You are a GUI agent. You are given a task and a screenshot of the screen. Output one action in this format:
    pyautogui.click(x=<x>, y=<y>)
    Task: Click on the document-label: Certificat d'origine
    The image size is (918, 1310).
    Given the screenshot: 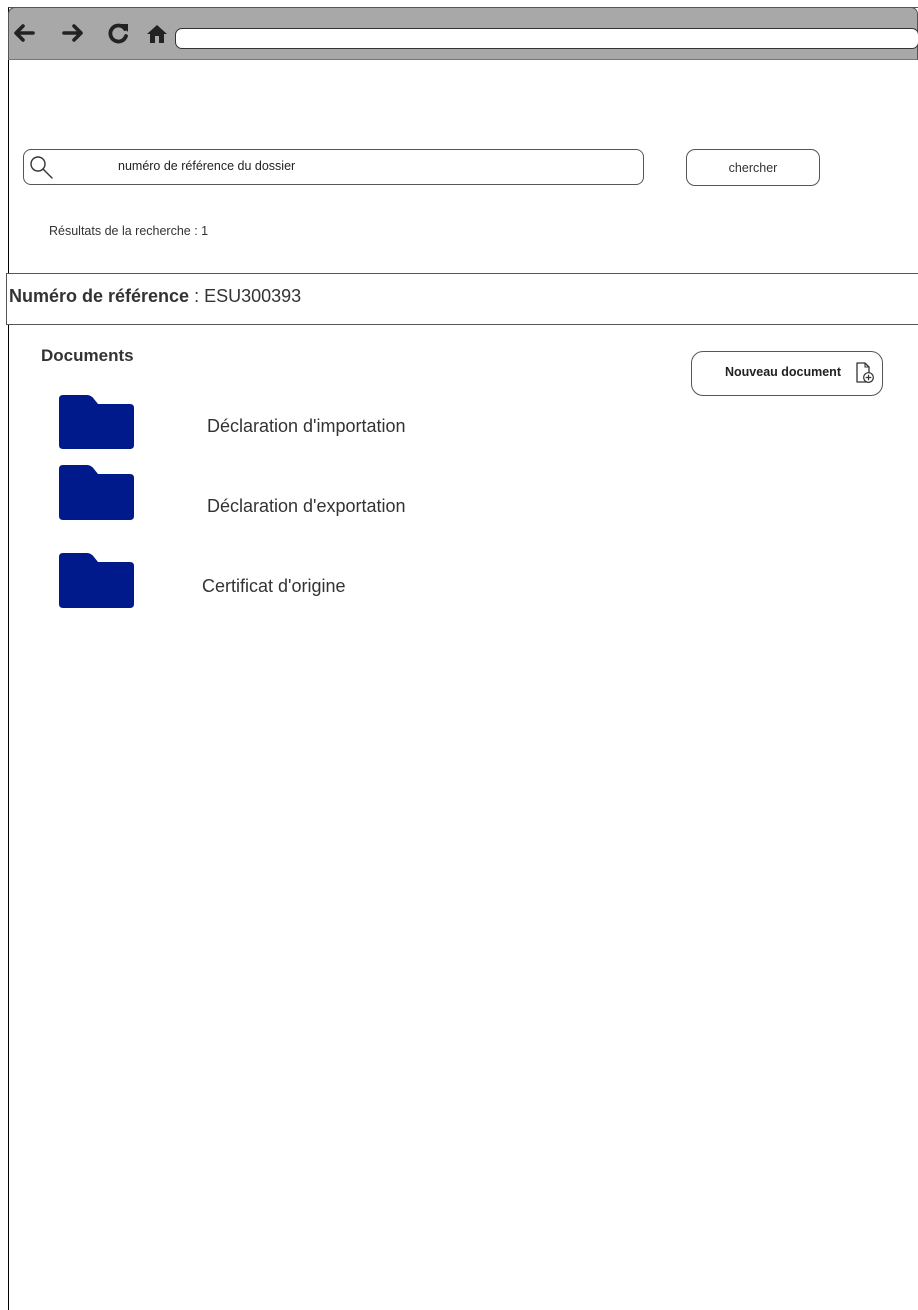 What is the action you would take?
    pyautogui.click(x=274, y=586)
    